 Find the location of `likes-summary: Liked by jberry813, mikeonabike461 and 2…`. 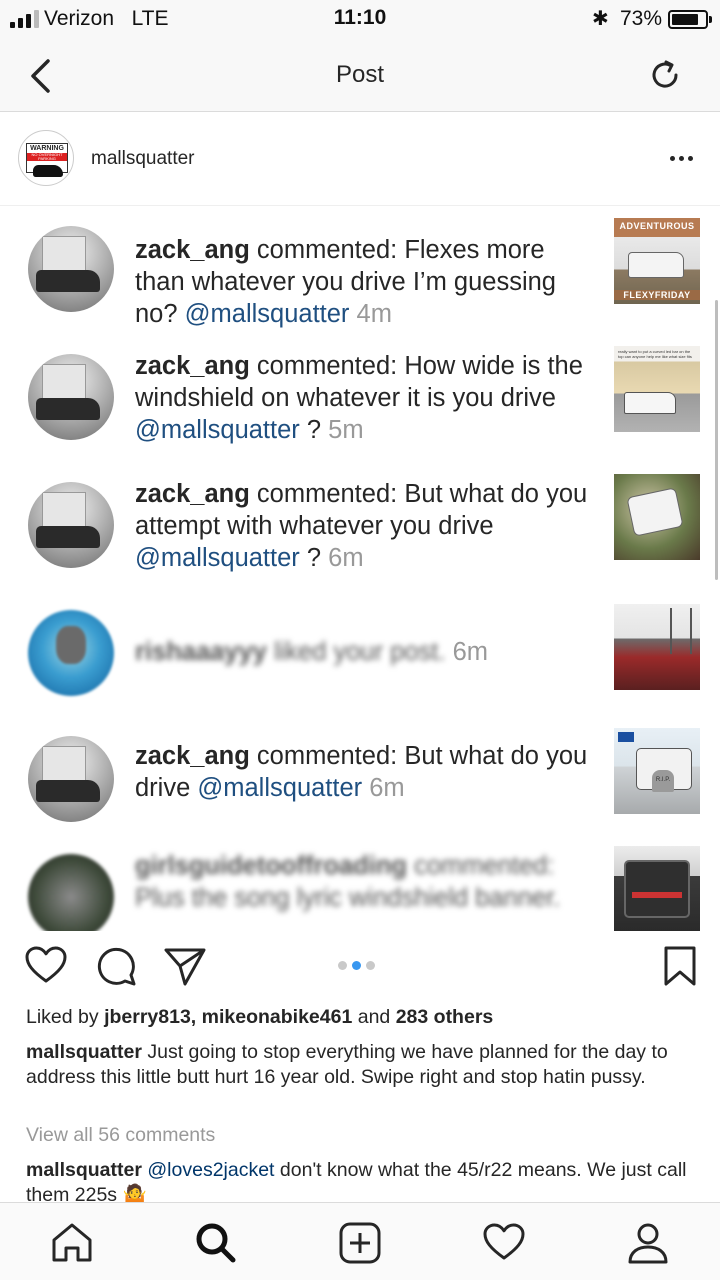

likes-summary: Liked by jberry813, mikeonabike461 and 2… is located at coordinates (259, 1017).